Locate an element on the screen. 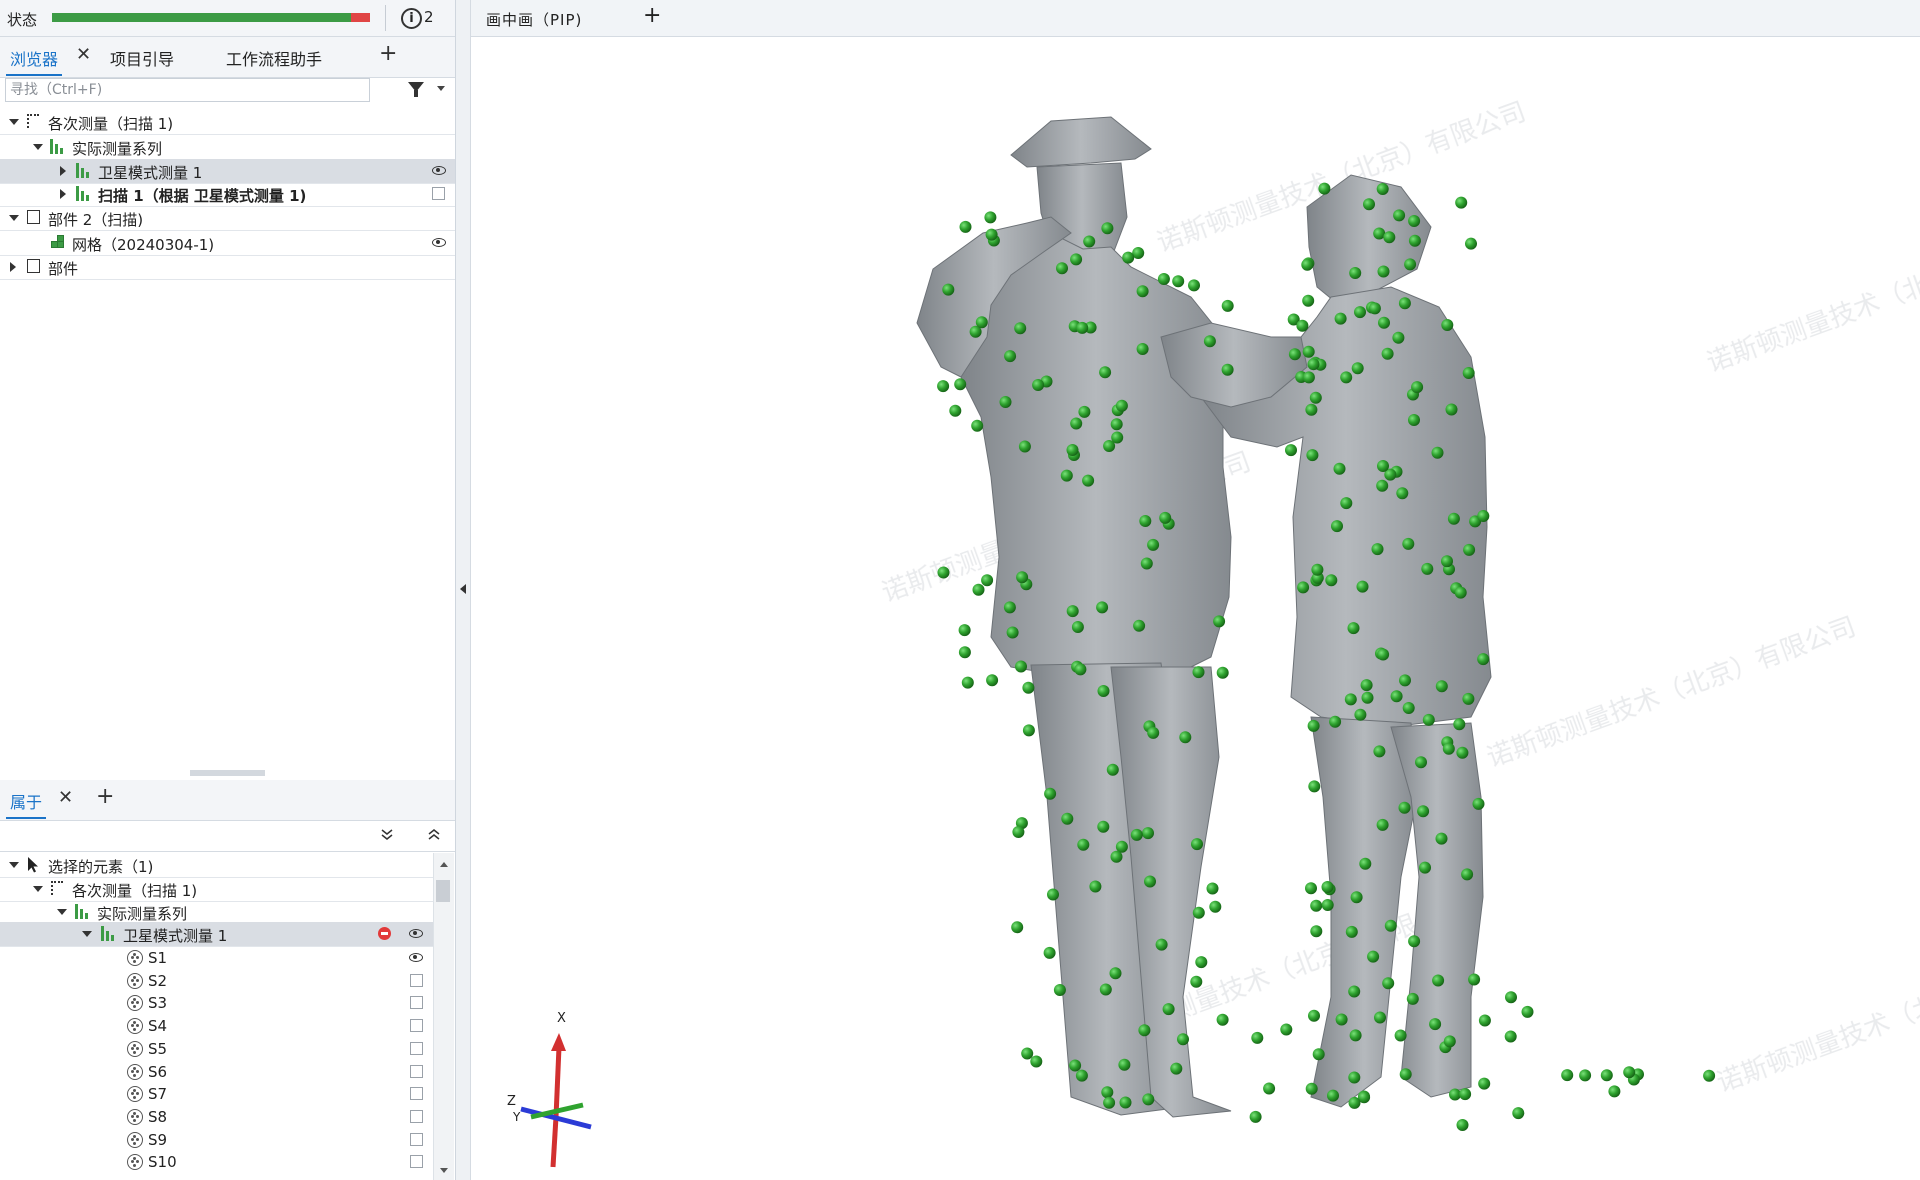 Image resolution: width=1920 pixels, height=1180 pixels. point-row: S5 is located at coordinates (216, 1049).